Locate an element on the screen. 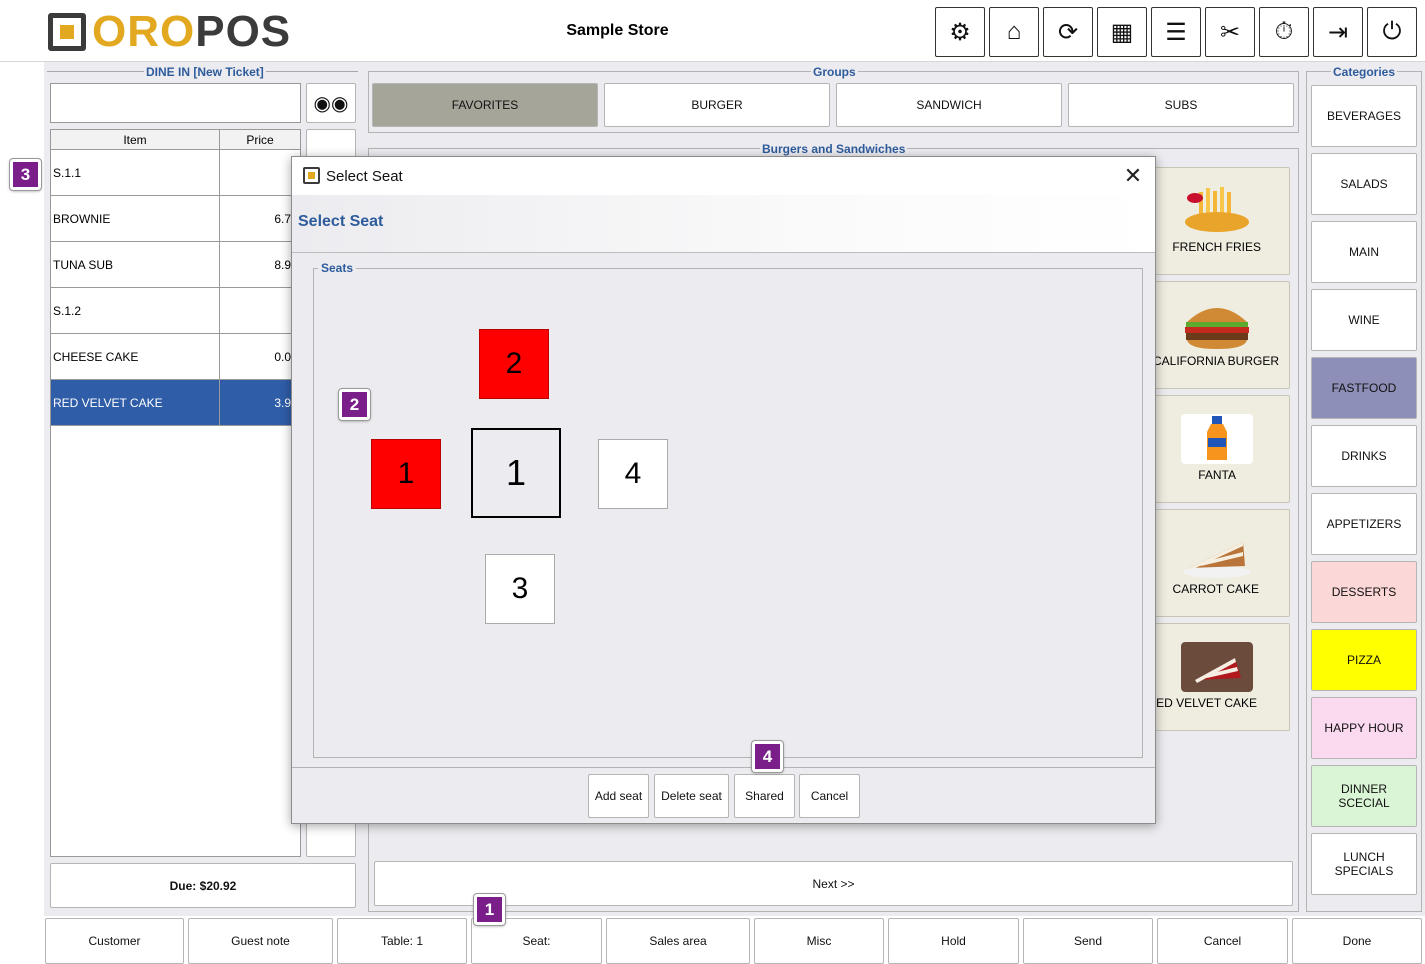 The height and width of the screenshot is (964, 1425). group-subs: SUBS is located at coordinates (1181, 105).